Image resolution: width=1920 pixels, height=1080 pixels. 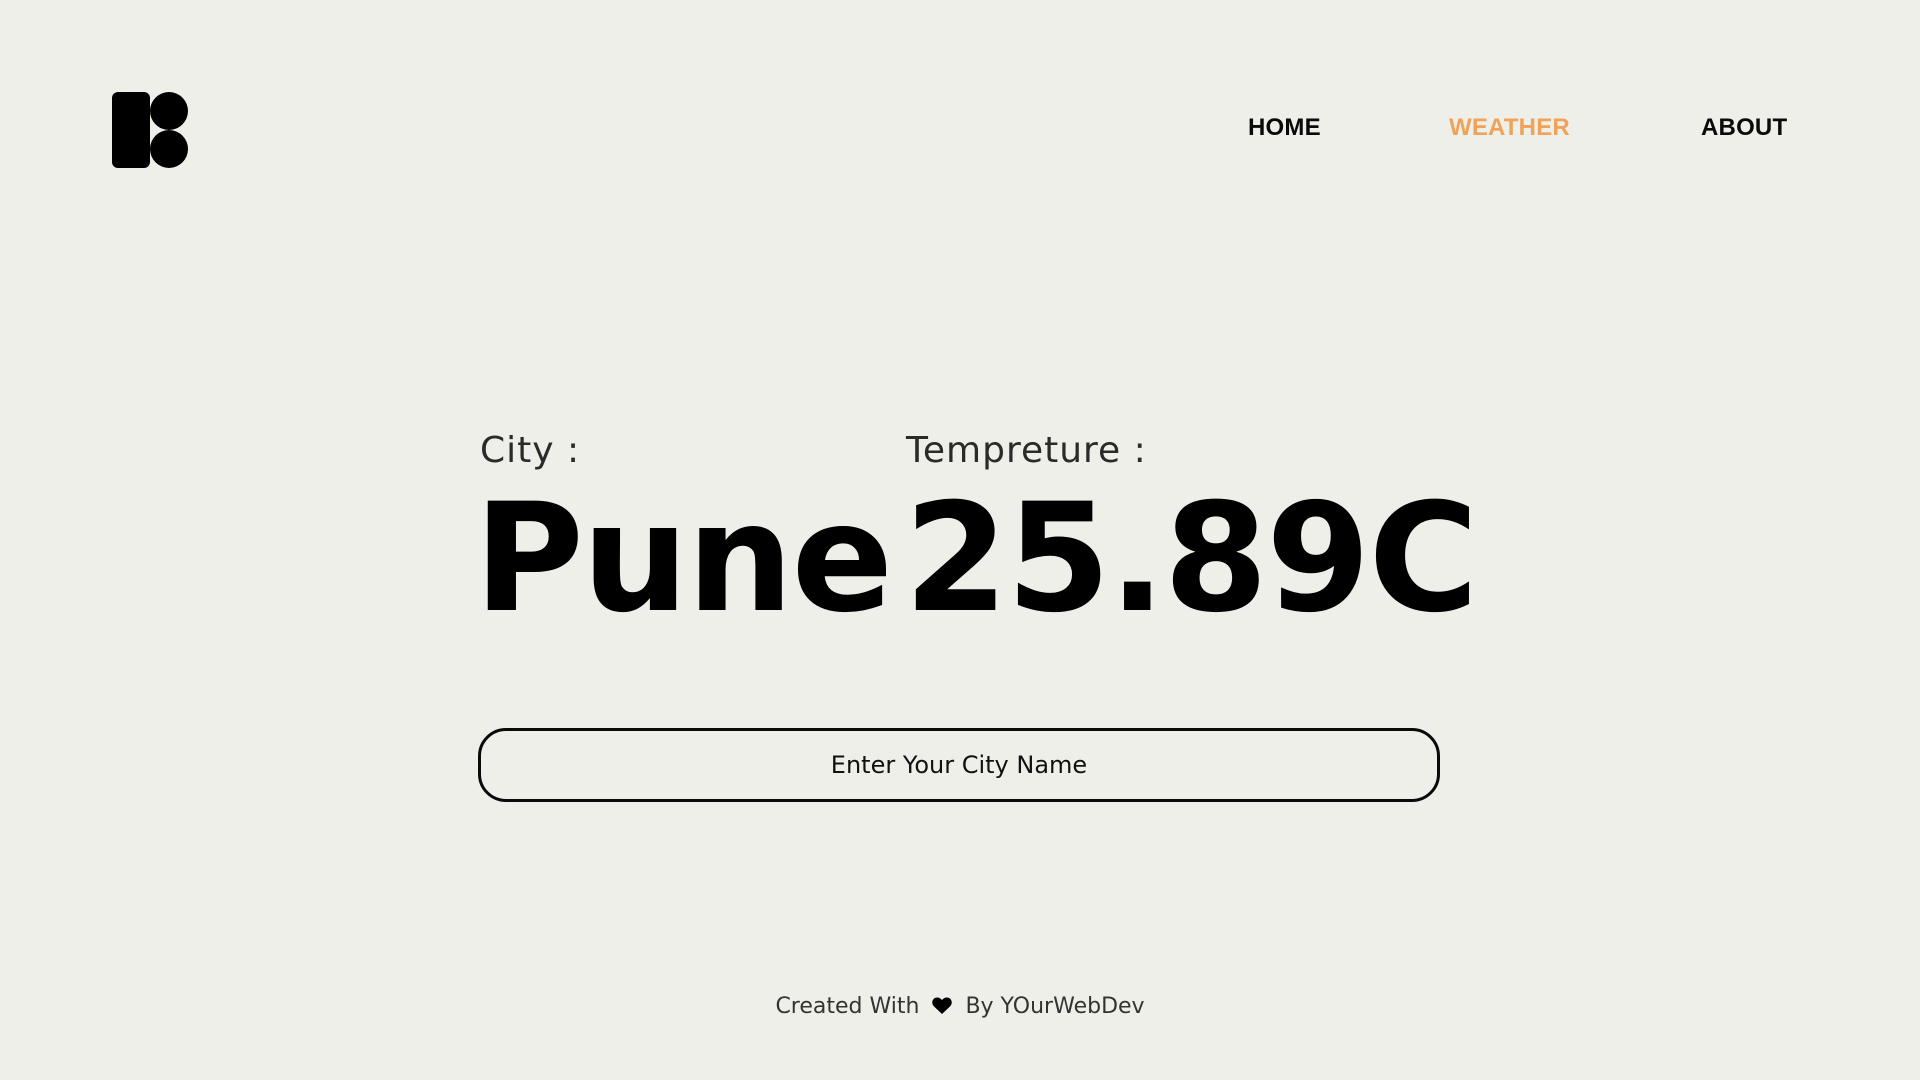 I want to click on footer-created-with-text: Created With, so click(x=847, y=1006).